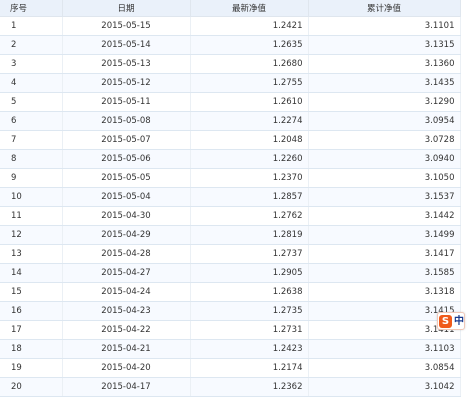  What do you see at coordinates (249, 292) in the screenshot?
I see `cell-latest-nav: 1.2638` at bounding box center [249, 292].